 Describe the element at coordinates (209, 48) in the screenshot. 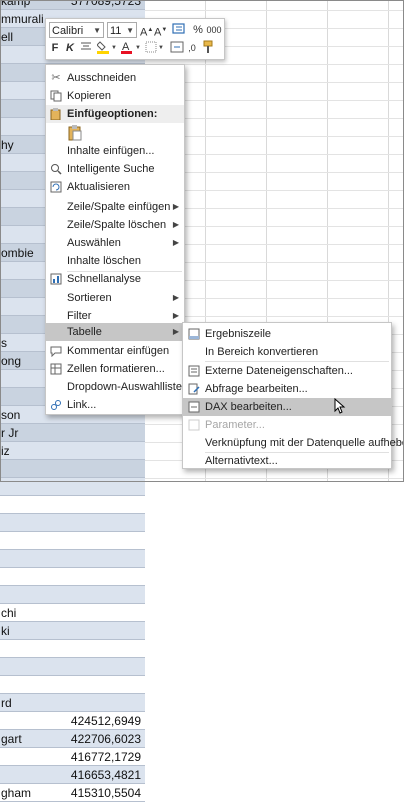

I see `format-painter-icon` at that location.